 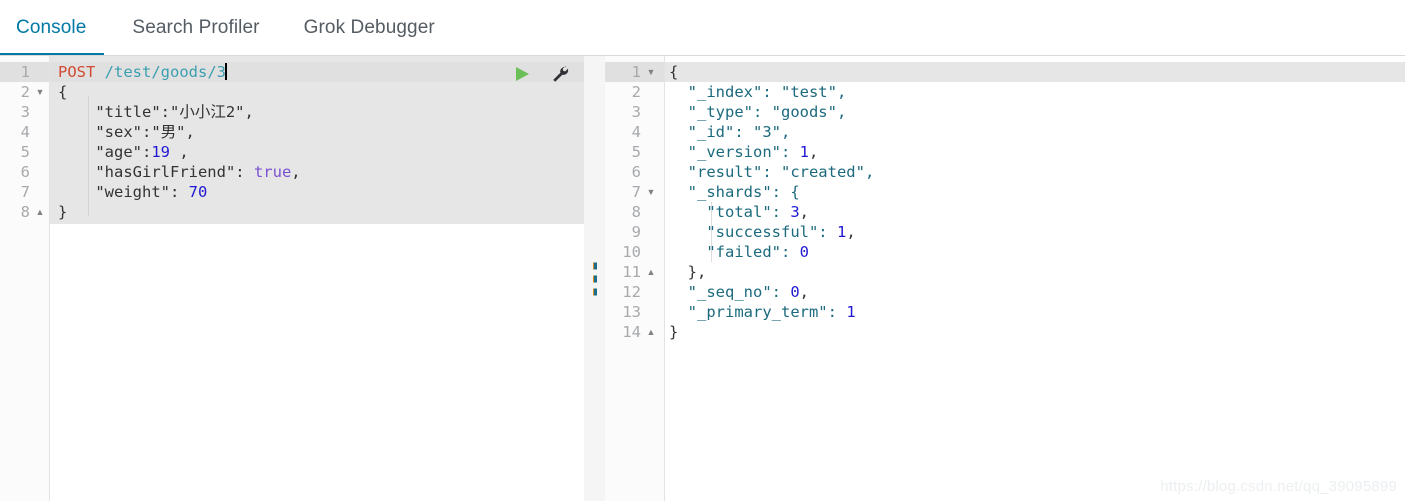 I want to click on response-line-5: "_version": 1,, so click(x=744, y=152).